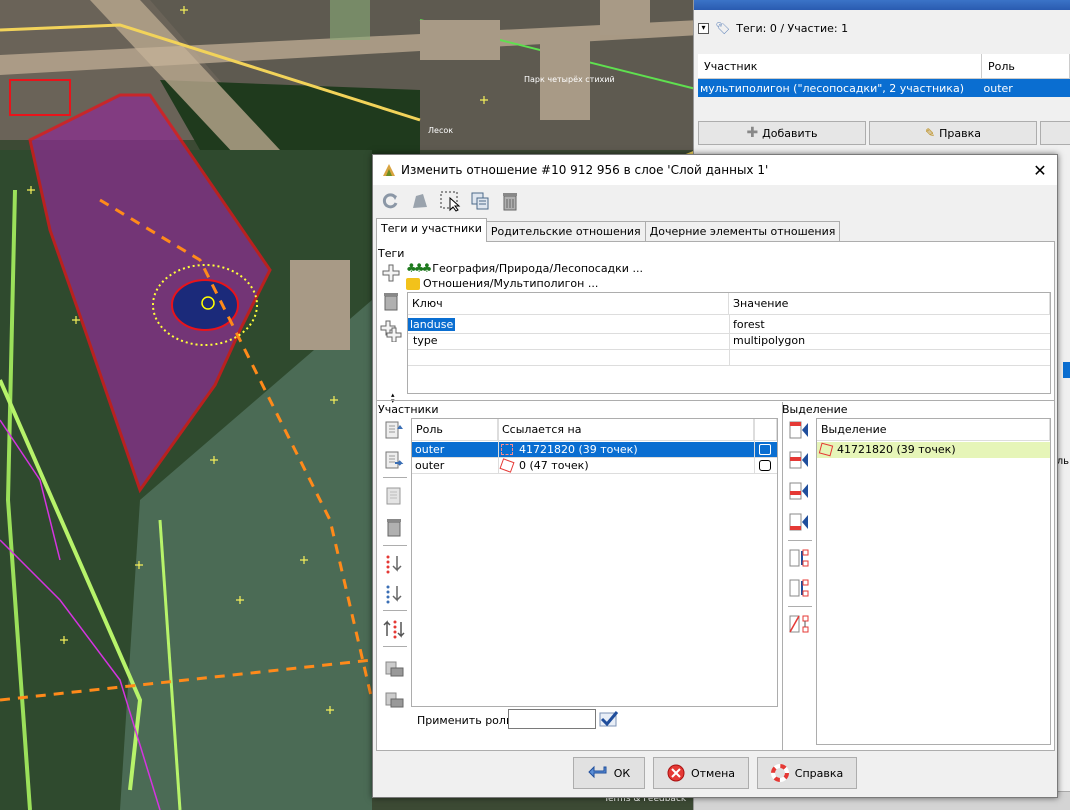  What do you see at coordinates (676, 773) in the screenshot?
I see `cancel-icon` at bounding box center [676, 773].